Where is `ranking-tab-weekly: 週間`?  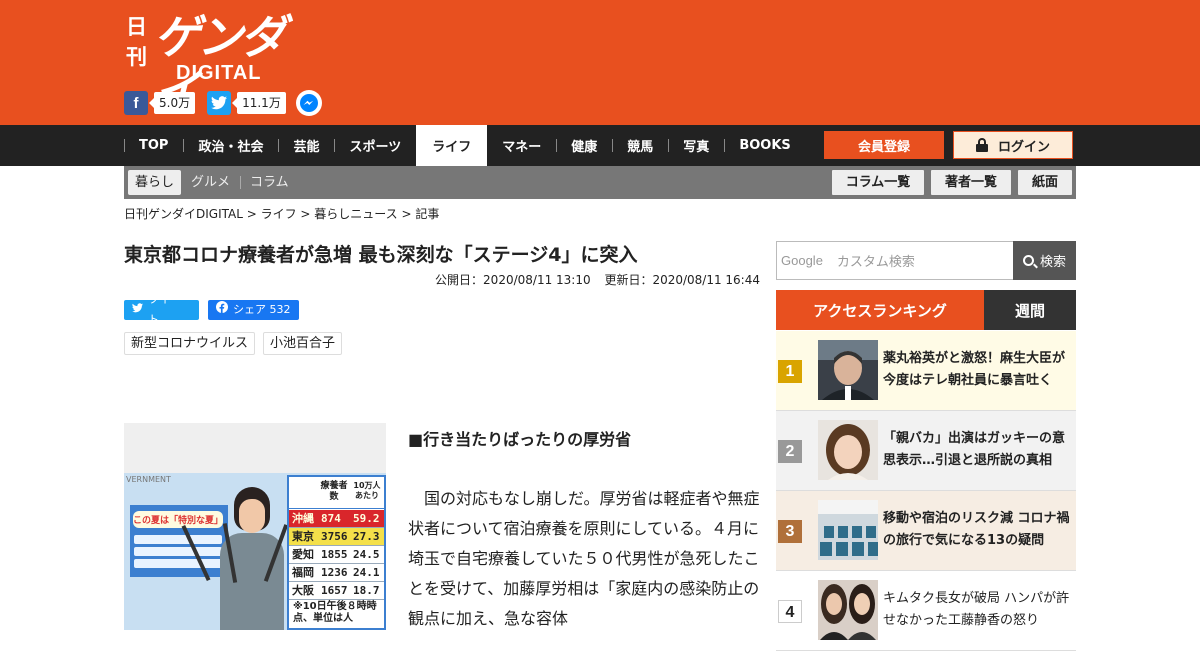
ranking-tab-weekly: 週間 is located at coordinates (1030, 310).